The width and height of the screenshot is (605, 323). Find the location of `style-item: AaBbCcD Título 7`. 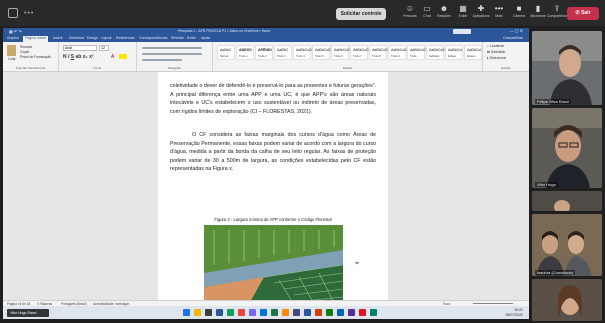

style-item: AaBbCcD Título 7 is located at coordinates (359, 52).